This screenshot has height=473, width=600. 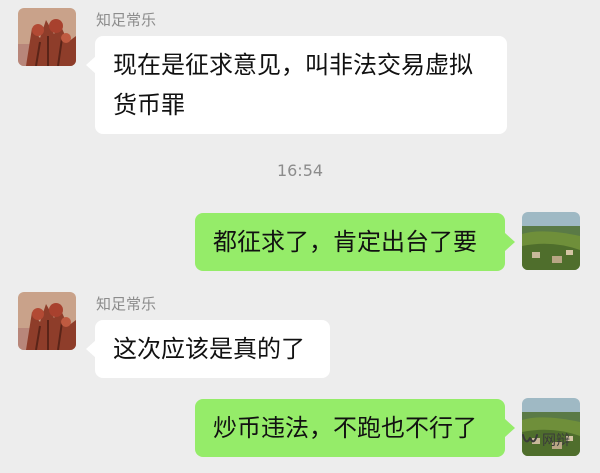 What do you see at coordinates (345, 428) in the screenshot?
I see `message-line: 炒币违法，不跑也不行了` at bounding box center [345, 428].